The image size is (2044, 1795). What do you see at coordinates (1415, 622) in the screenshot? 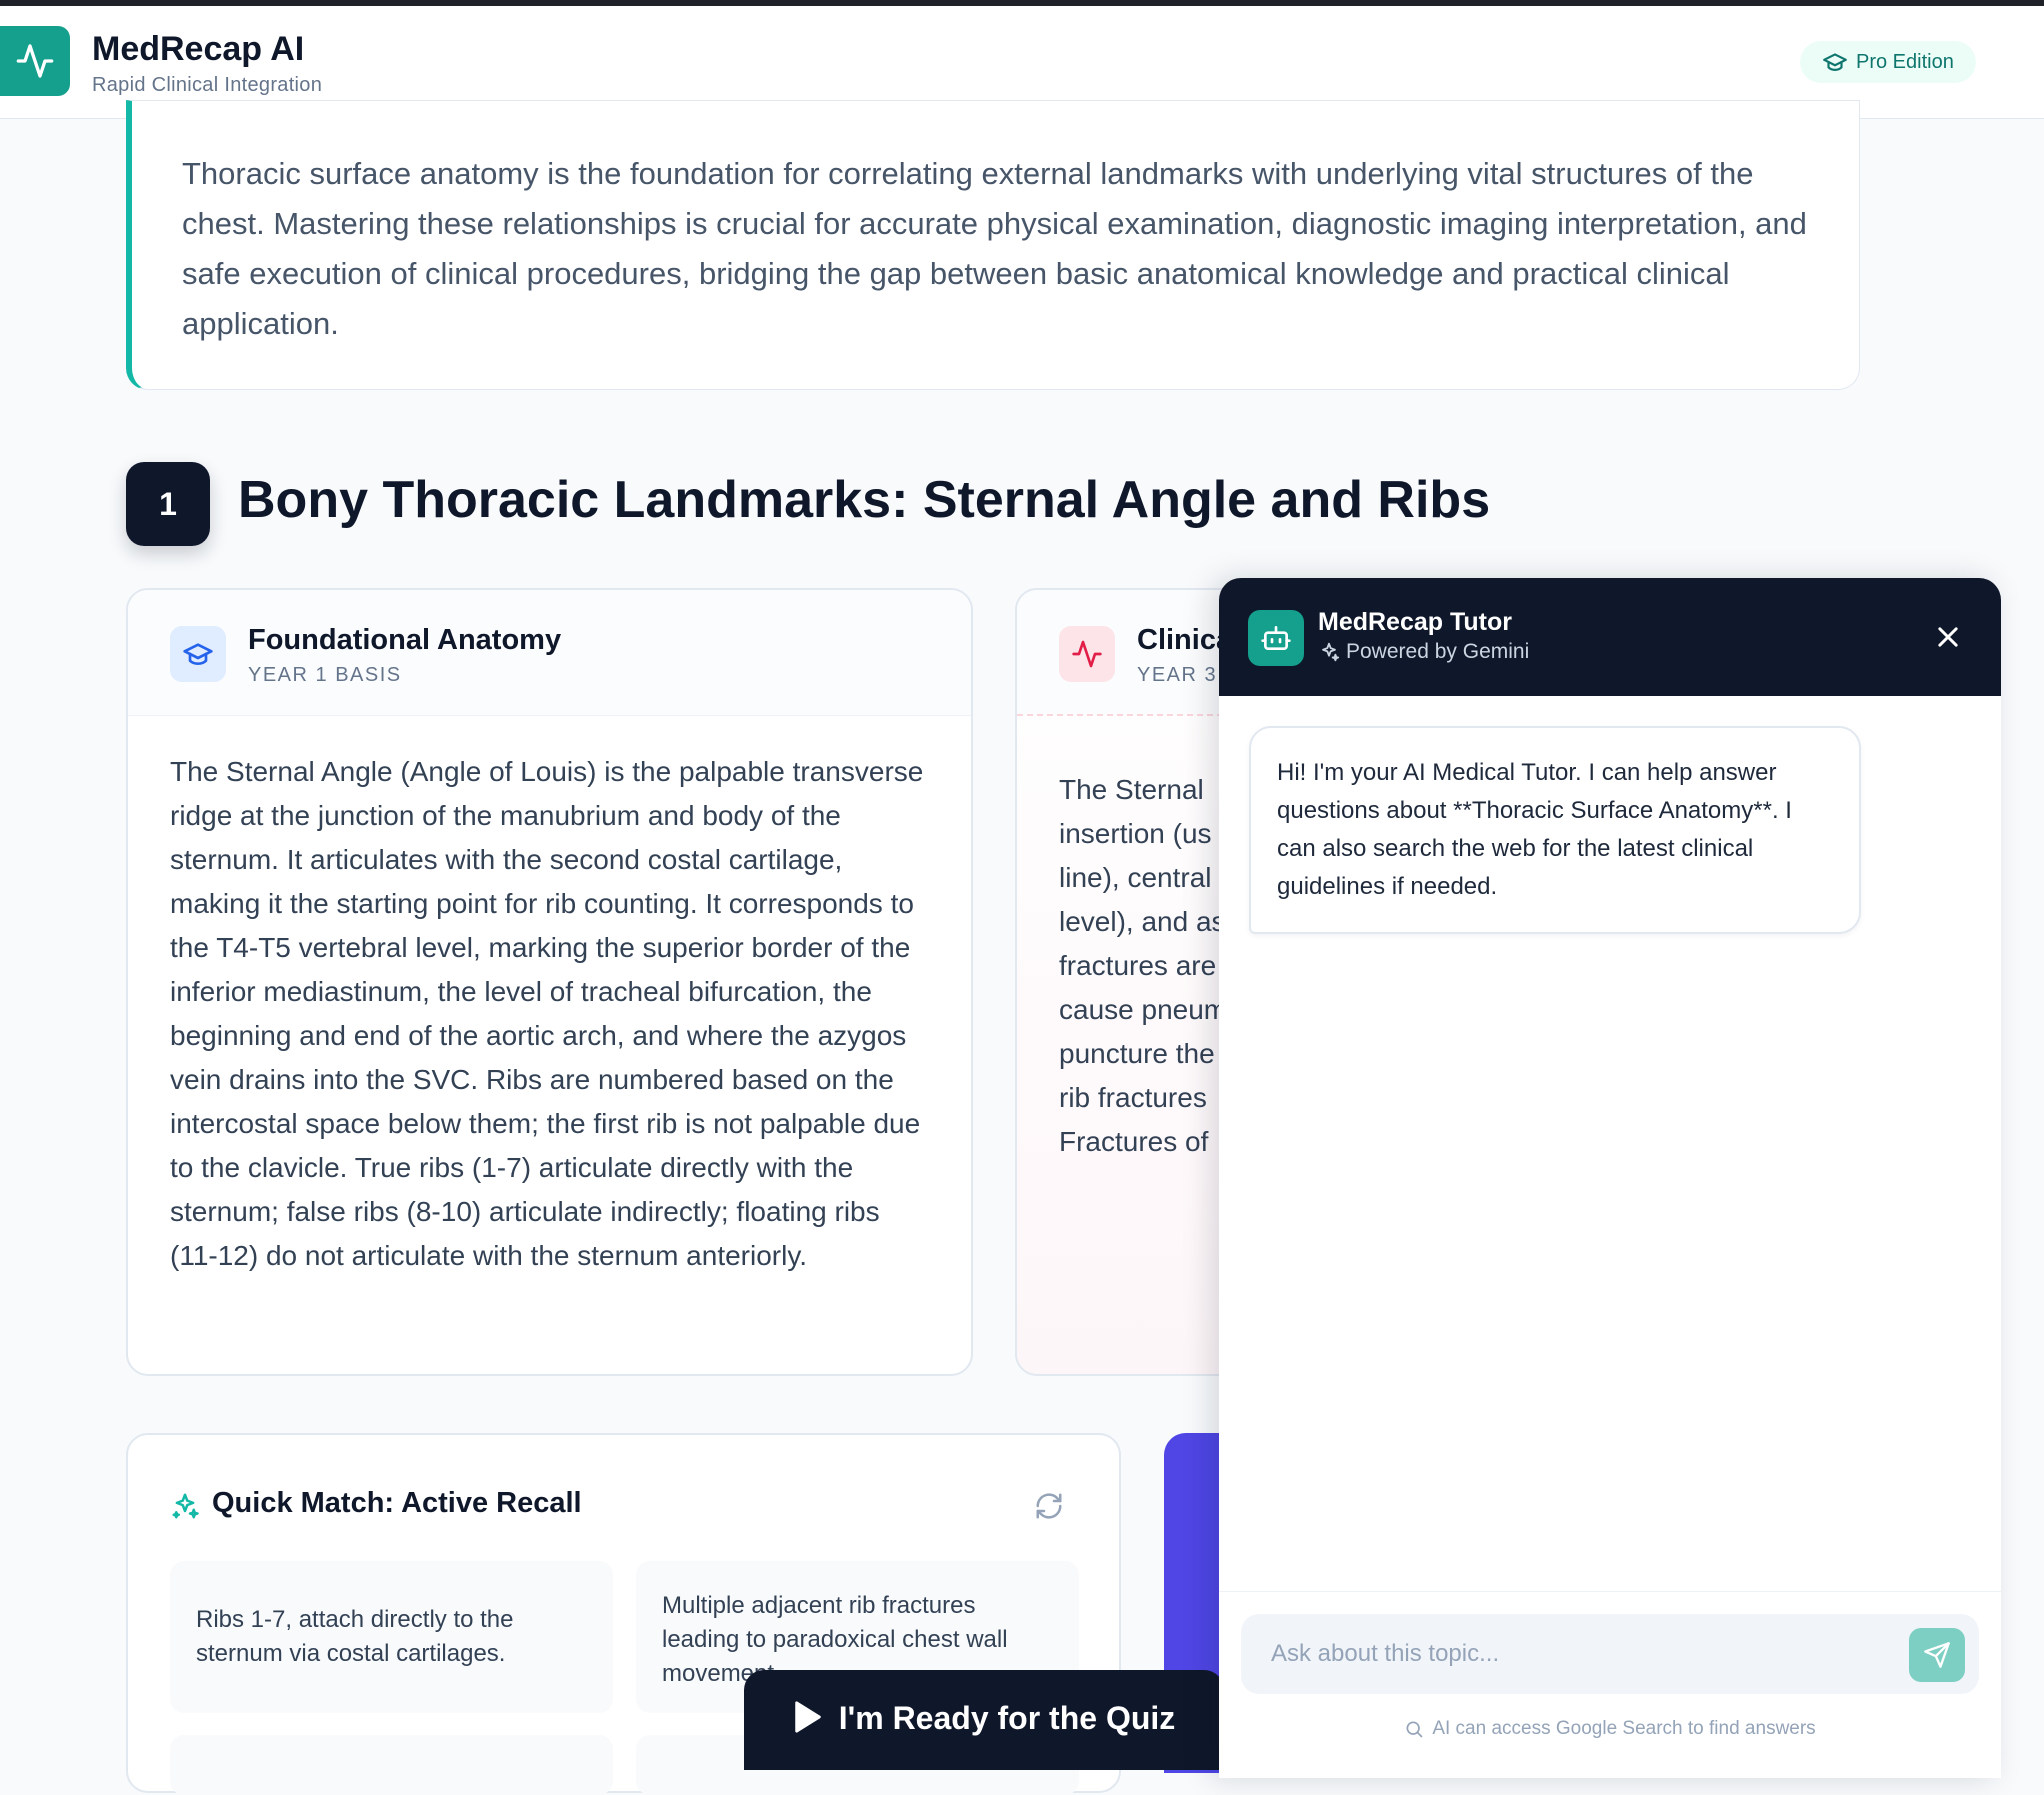
I see `chat-title: MedRecap Tutor` at bounding box center [1415, 622].